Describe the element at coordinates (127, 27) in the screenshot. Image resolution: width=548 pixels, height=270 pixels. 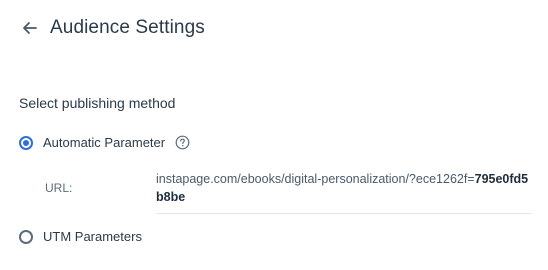
I see `page-title: Audience Settings` at that location.